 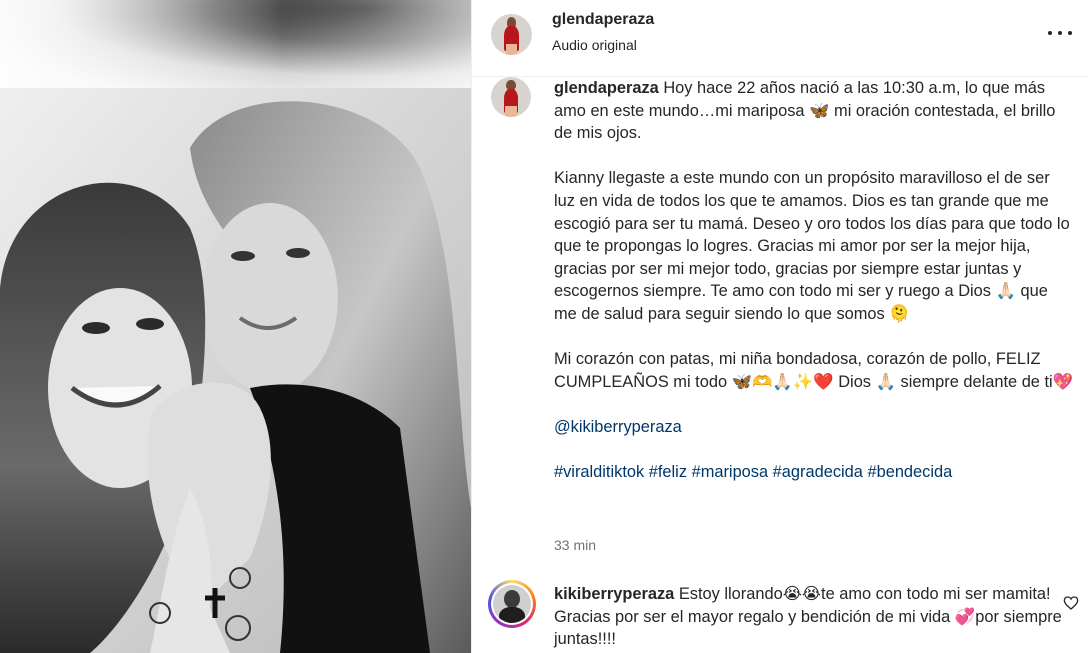 I want to click on hashtag-link: #feliz, so click(x=668, y=472).